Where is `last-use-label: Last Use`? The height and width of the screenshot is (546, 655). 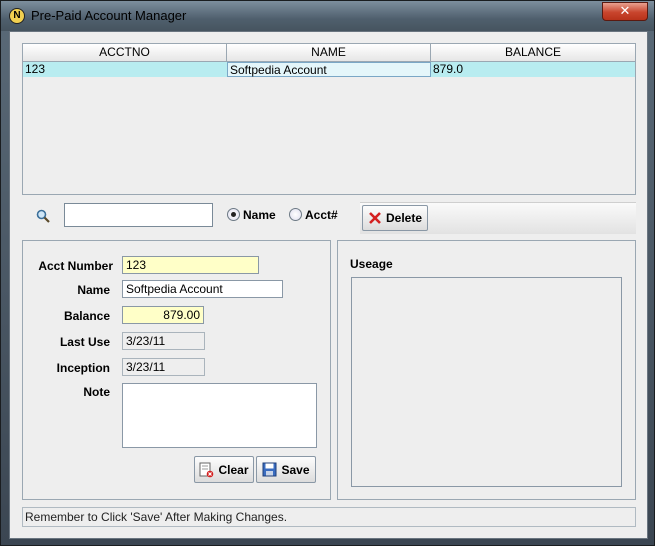
last-use-label: Last Use is located at coordinates (84, 342).